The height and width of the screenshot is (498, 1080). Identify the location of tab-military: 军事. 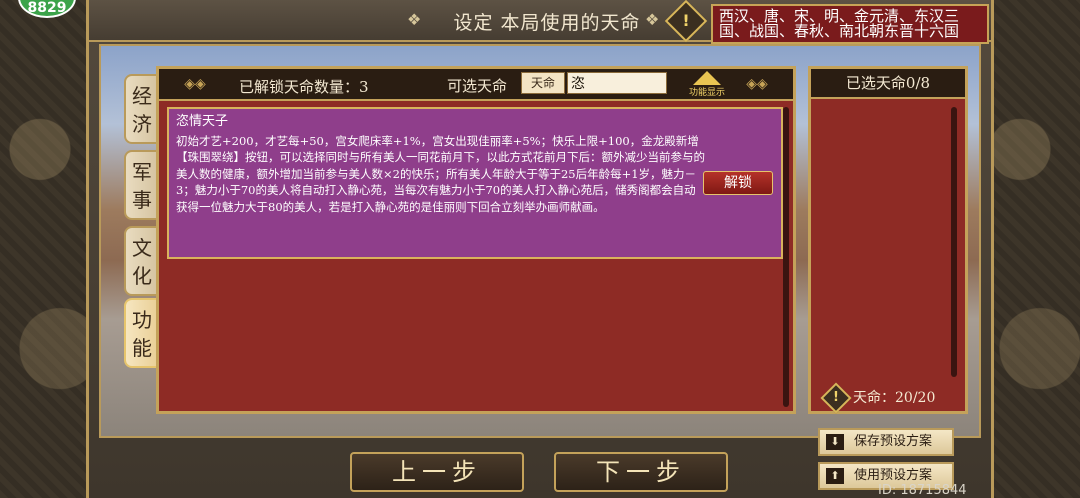
(142, 185).